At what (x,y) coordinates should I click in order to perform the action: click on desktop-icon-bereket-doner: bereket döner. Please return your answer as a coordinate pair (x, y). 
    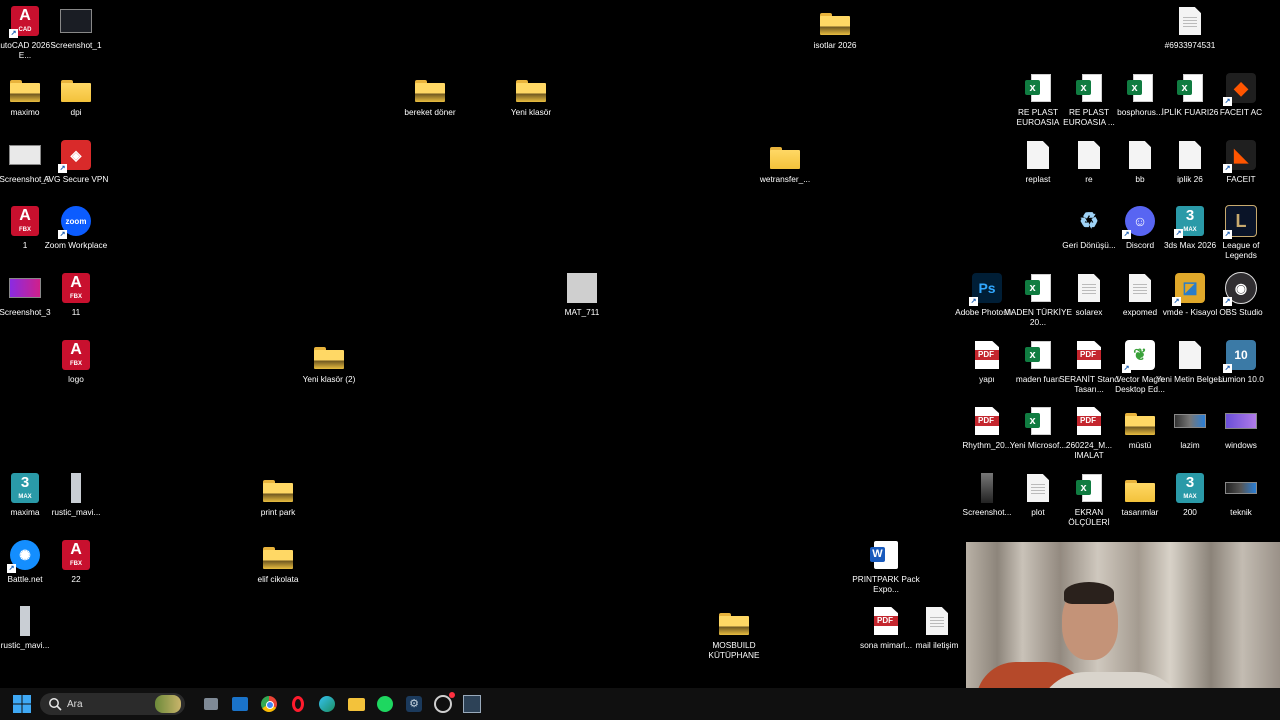
    Looking at the image, I should click on (430, 94).